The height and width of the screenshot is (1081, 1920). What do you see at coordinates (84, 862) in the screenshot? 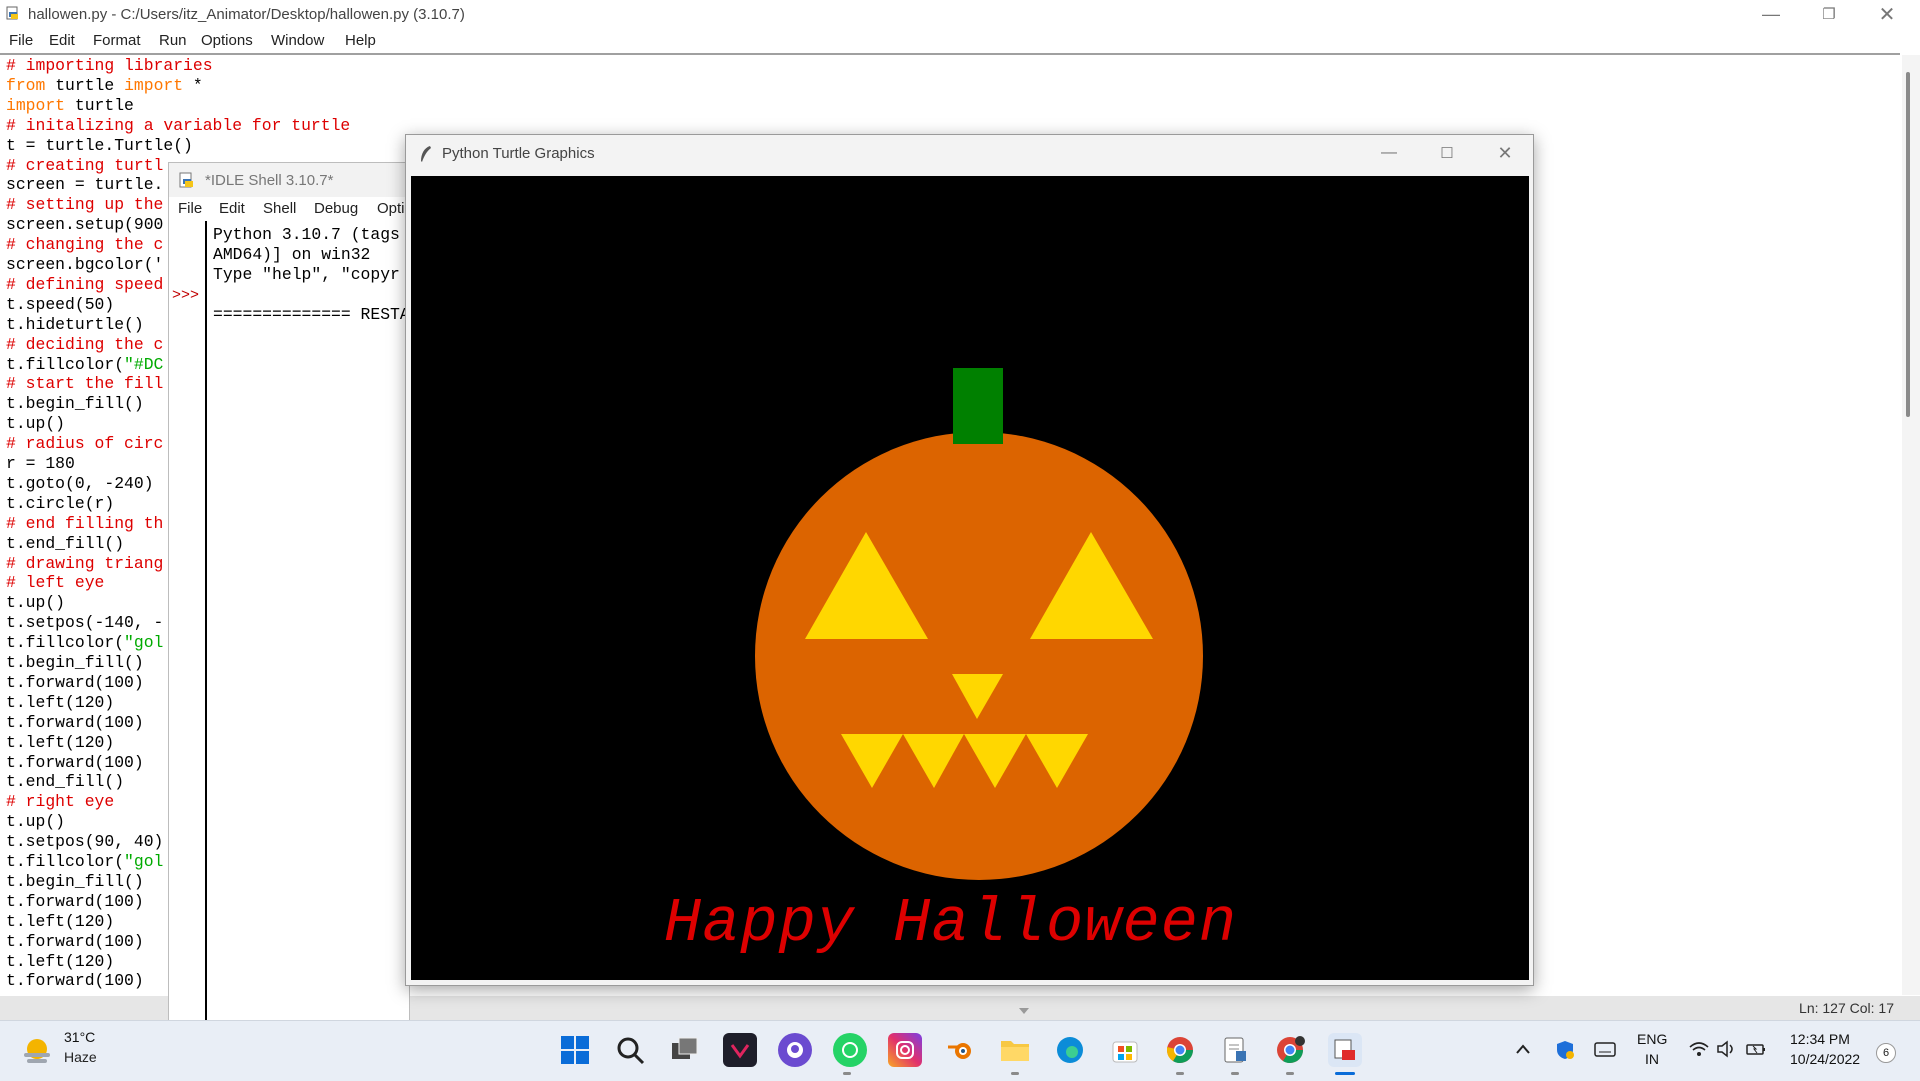
I see `code-line: t.fillcolor("gol` at bounding box center [84, 862].